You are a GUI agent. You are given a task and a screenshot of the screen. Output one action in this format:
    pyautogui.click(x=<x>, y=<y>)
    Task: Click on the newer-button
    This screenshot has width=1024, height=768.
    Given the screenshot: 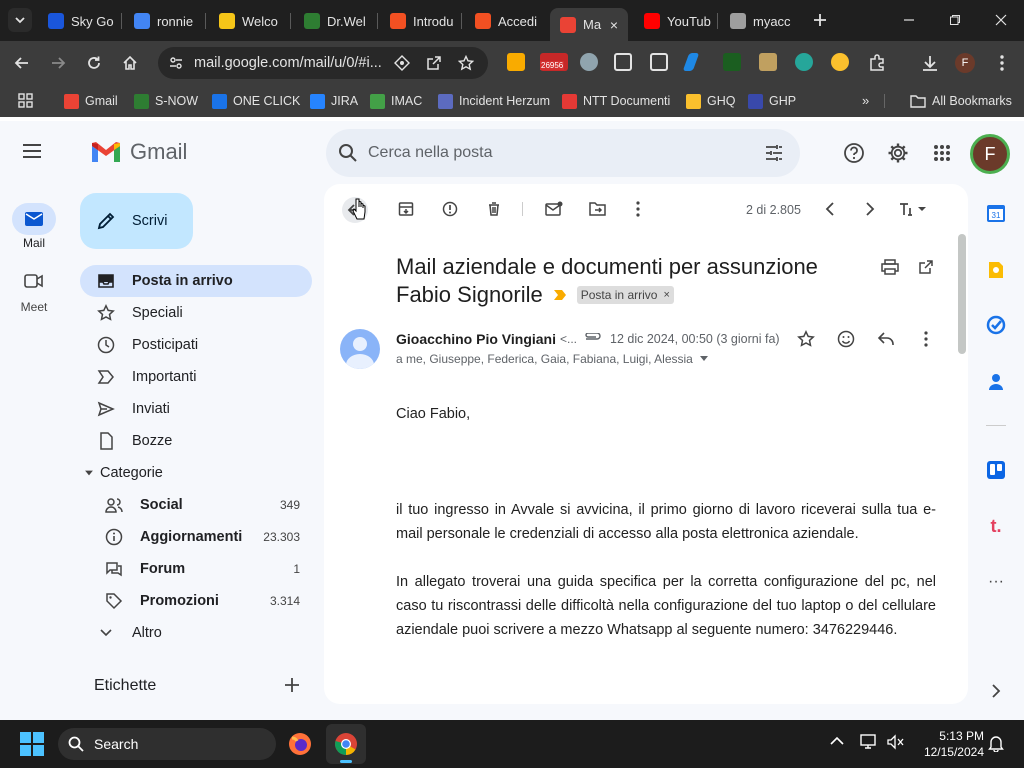 What is the action you would take?
    pyautogui.click(x=830, y=209)
    